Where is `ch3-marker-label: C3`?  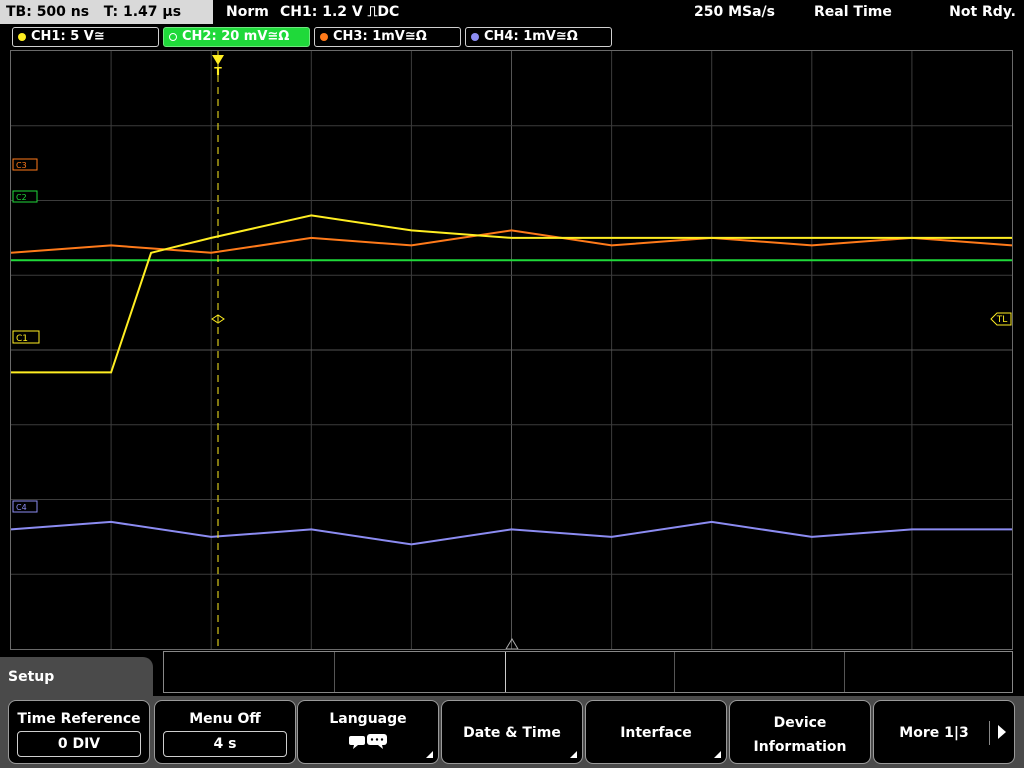 ch3-marker-label: C3 is located at coordinates (21, 165).